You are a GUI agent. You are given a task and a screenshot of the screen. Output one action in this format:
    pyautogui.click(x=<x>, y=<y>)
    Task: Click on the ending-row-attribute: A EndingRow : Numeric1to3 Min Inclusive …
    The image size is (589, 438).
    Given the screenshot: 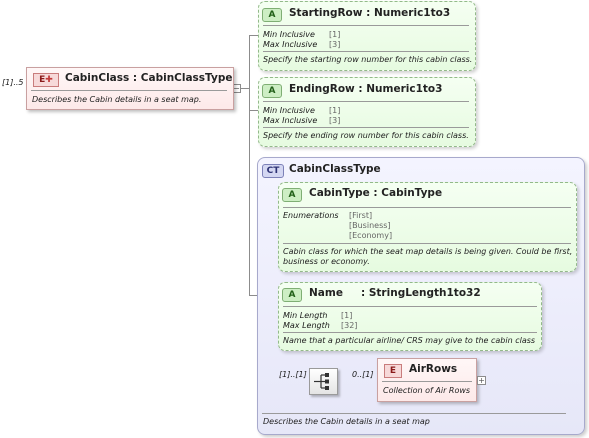 What is the action you would take?
    pyautogui.click(x=367, y=112)
    